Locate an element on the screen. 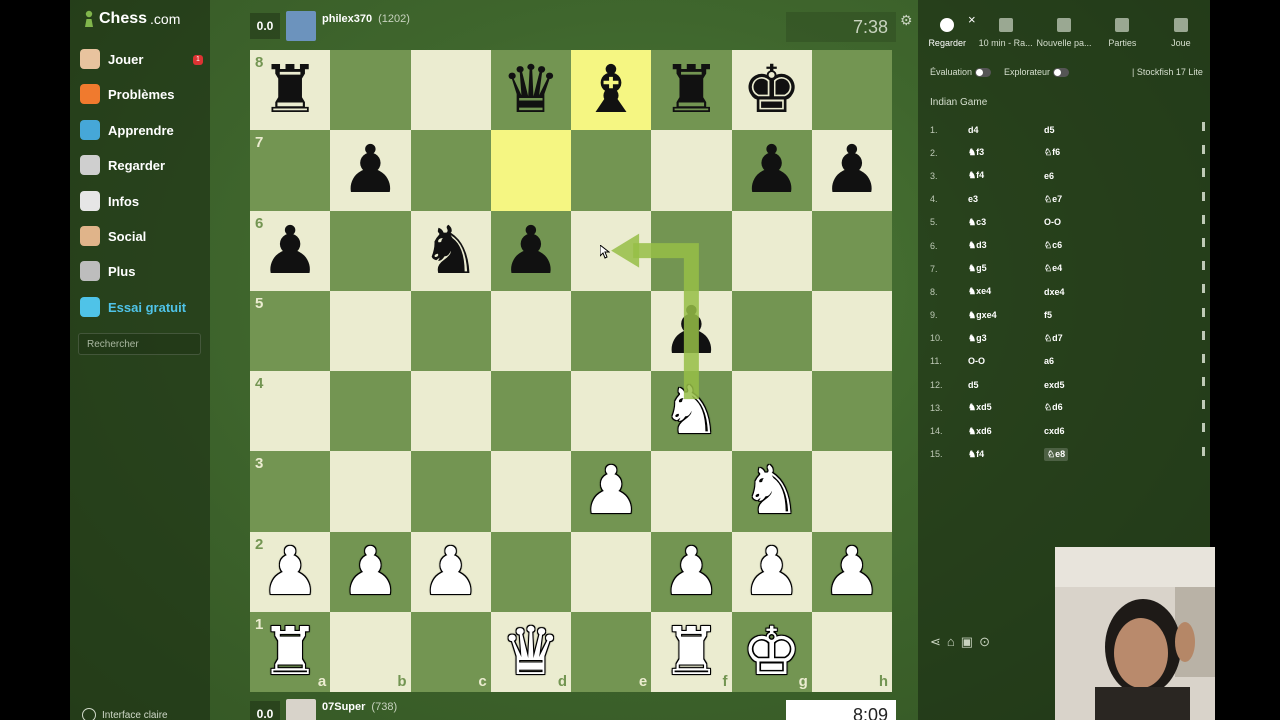  square-h4 is located at coordinates (851, 411).